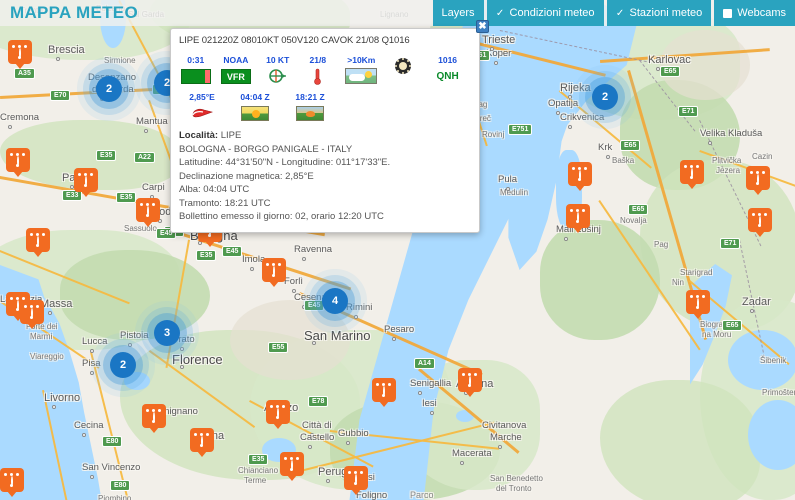 This screenshot has height=500, width=795. I want to click on map-label: Pesaro, so click(399, 329).